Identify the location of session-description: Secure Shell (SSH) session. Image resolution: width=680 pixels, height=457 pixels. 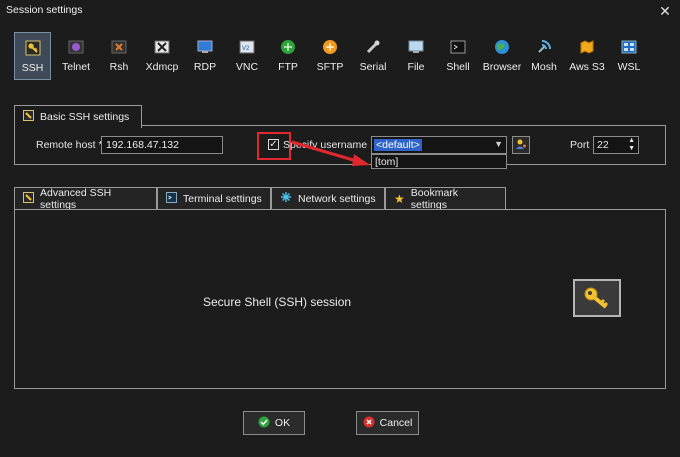
(277, 302).